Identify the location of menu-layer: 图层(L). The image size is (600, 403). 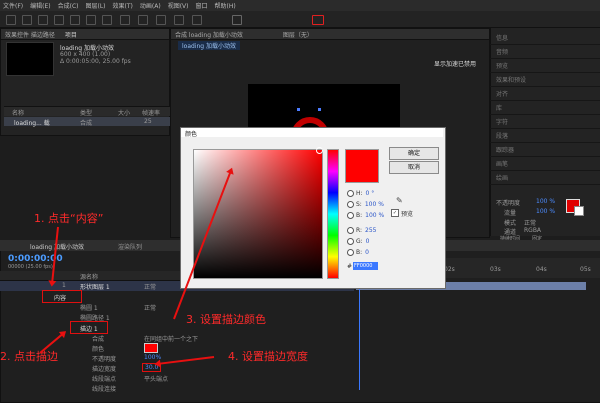
(96, 5).